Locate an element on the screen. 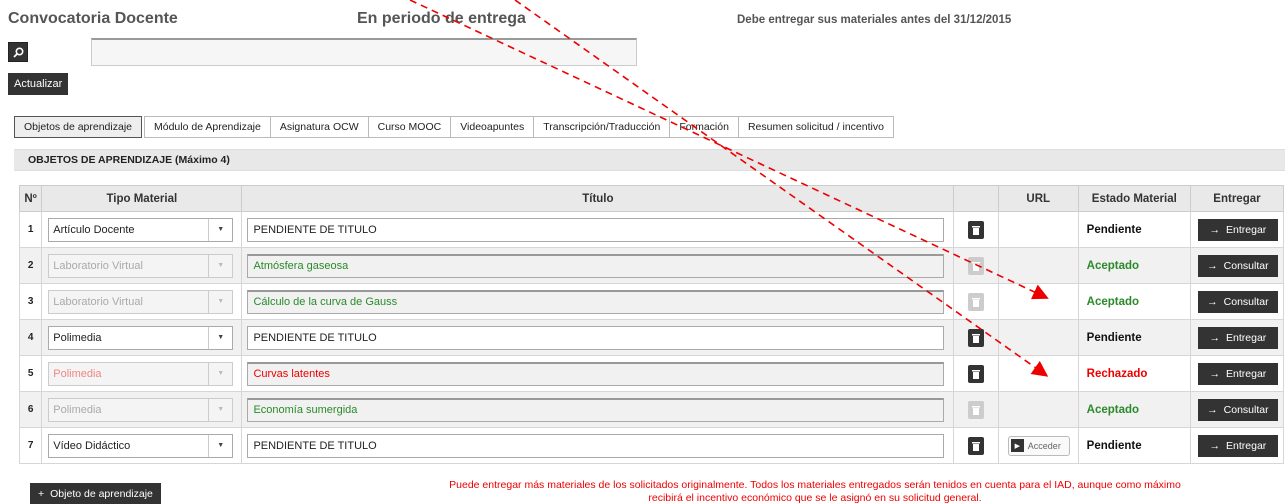 This screenshot has width=1285, height=504. tab-asignatura-ocw: Asignatura OCW is located at coordinates (319, 127).